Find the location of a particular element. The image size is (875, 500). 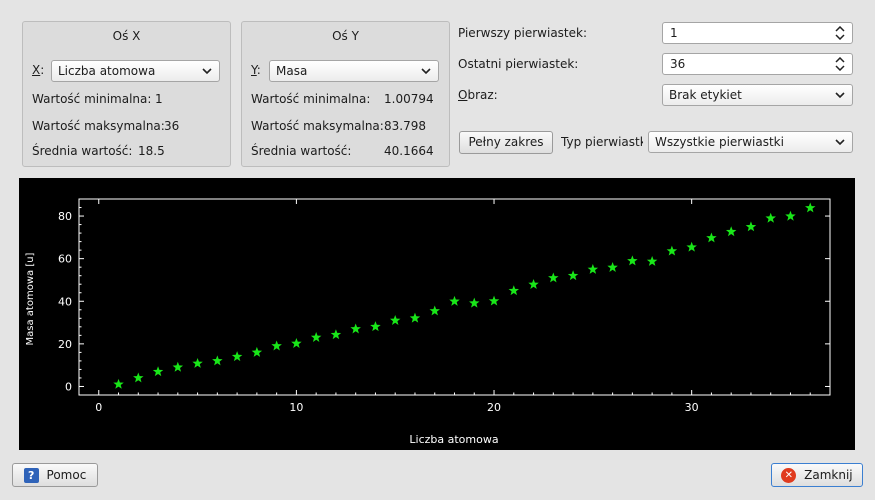

y-tick-label: 40 is located at coordinates (65, 301).